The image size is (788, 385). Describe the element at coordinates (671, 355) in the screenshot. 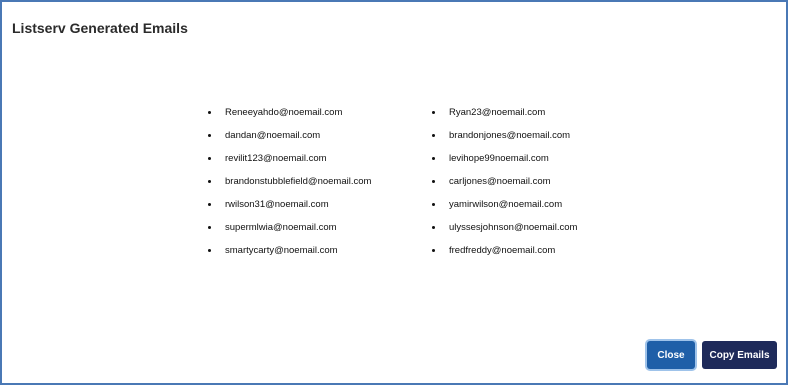

I see `close-button: Close` at that location.